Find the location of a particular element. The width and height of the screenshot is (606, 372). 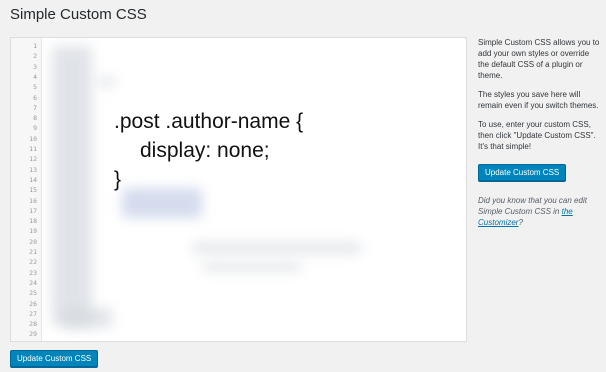

line-number: 22 is located at coordinates (33, 262).